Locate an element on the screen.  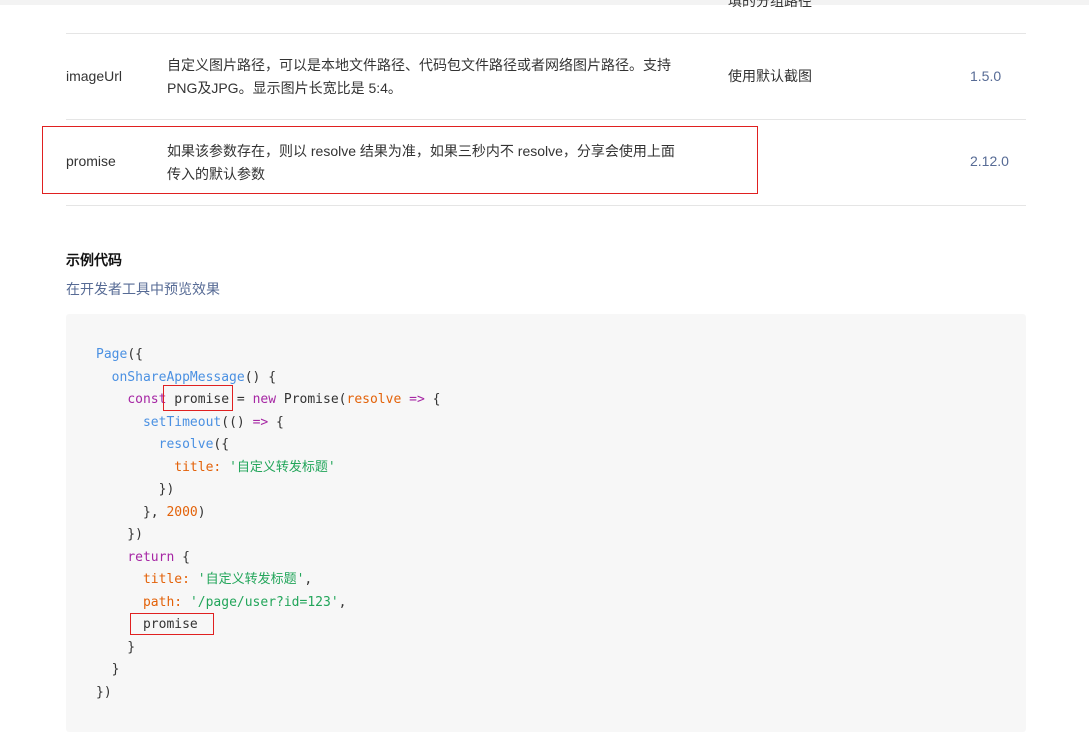
section-title: 示例代码 is located at coordinates (94, 260).